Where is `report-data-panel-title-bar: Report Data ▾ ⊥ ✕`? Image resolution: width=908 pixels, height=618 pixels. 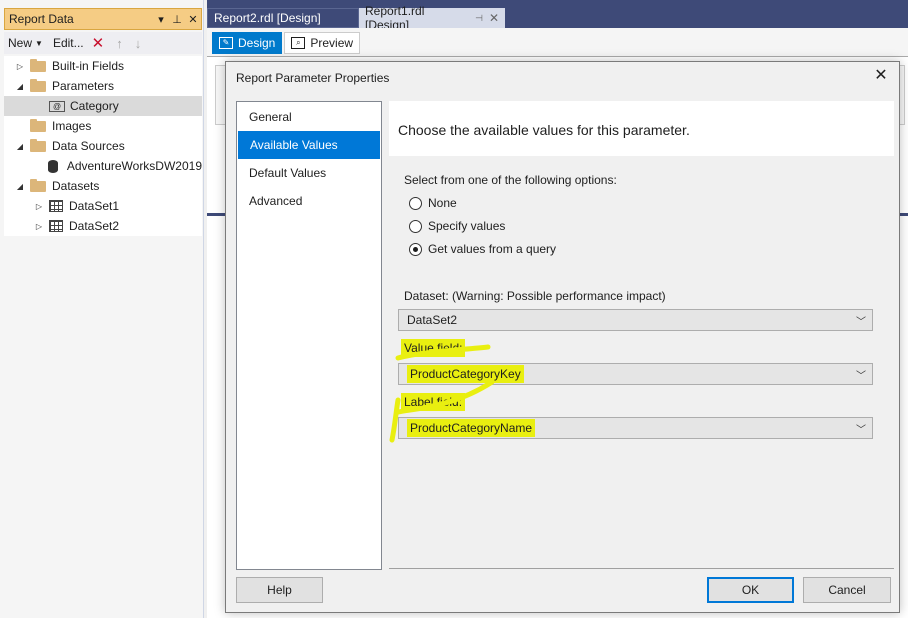 report-data-panel-title-bar: Report Data ▾ ⊥ ✕ is located at coordinates (103, 19).